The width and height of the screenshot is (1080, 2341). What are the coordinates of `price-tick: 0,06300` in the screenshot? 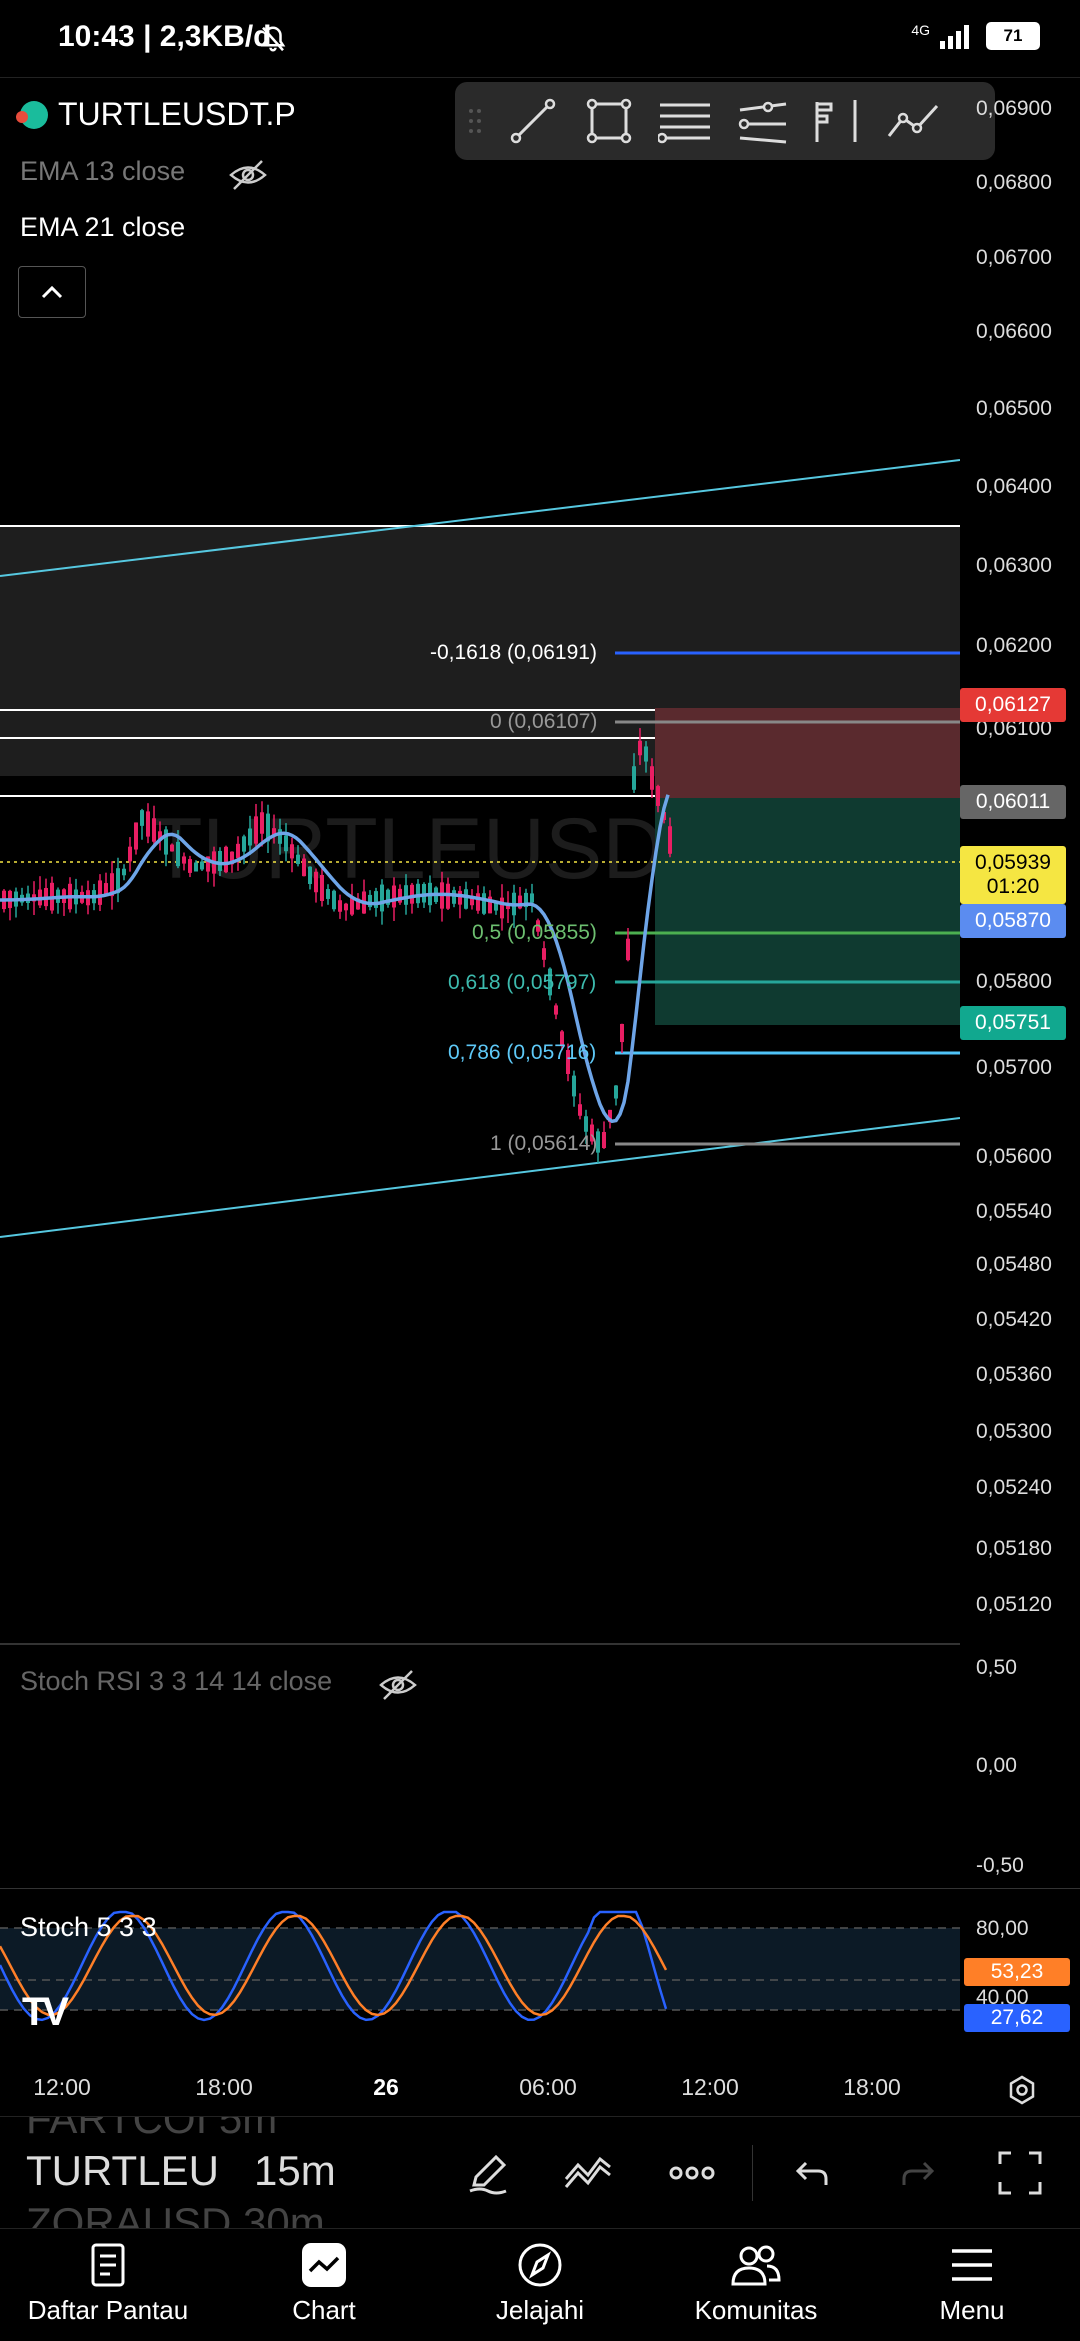 It's located at (1014, 565).